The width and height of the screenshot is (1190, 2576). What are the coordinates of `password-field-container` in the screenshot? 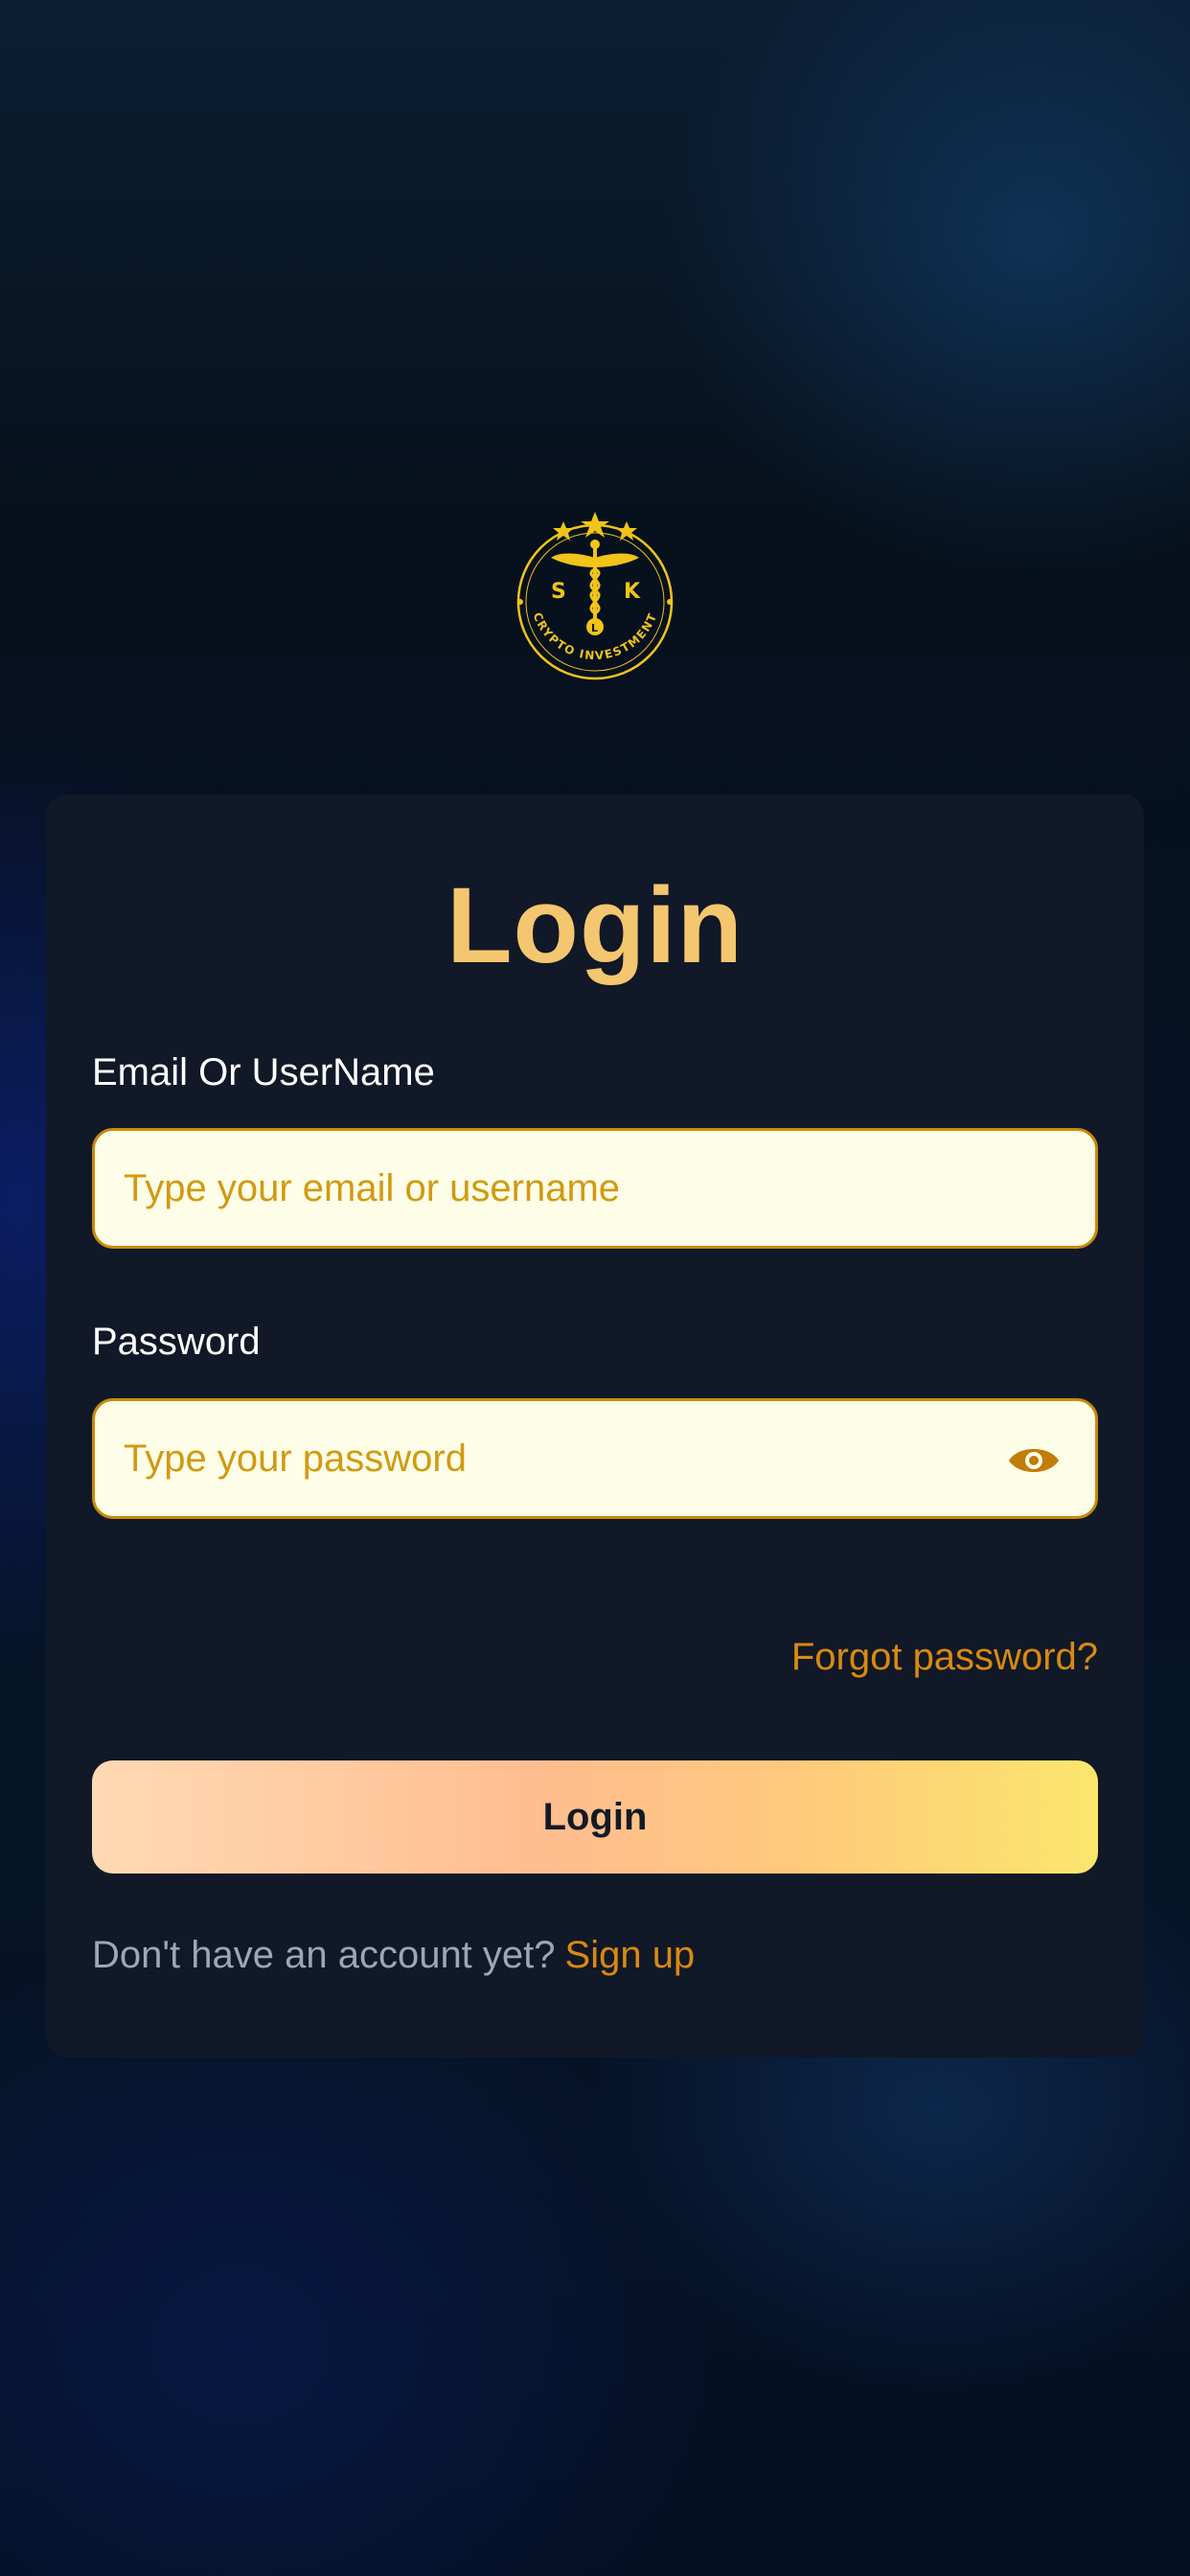 It's located at (595, 1458).